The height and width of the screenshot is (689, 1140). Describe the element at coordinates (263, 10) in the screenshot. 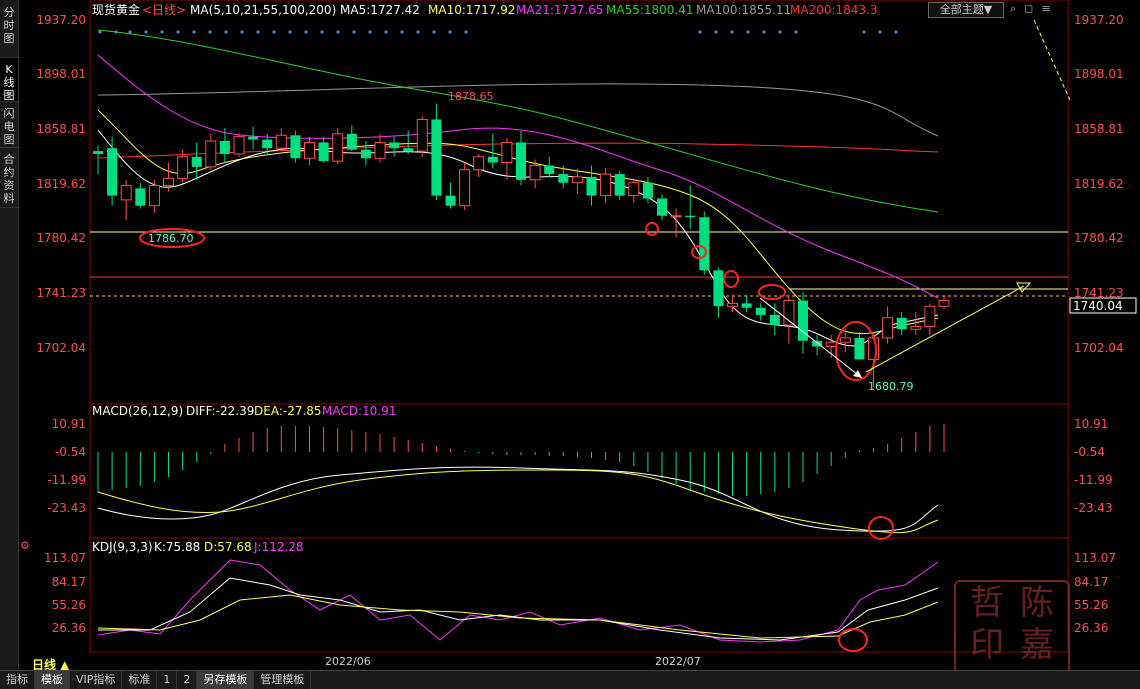

I see `ma-params: MA(5,10,21,55,100,200)` at that location.